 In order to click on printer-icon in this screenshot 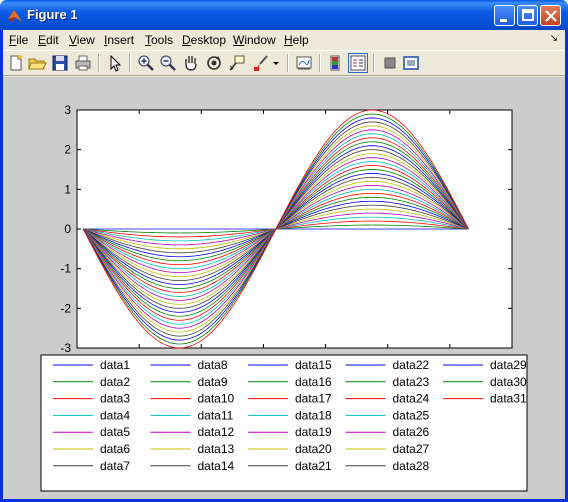, I will do `click(83, 63)`.